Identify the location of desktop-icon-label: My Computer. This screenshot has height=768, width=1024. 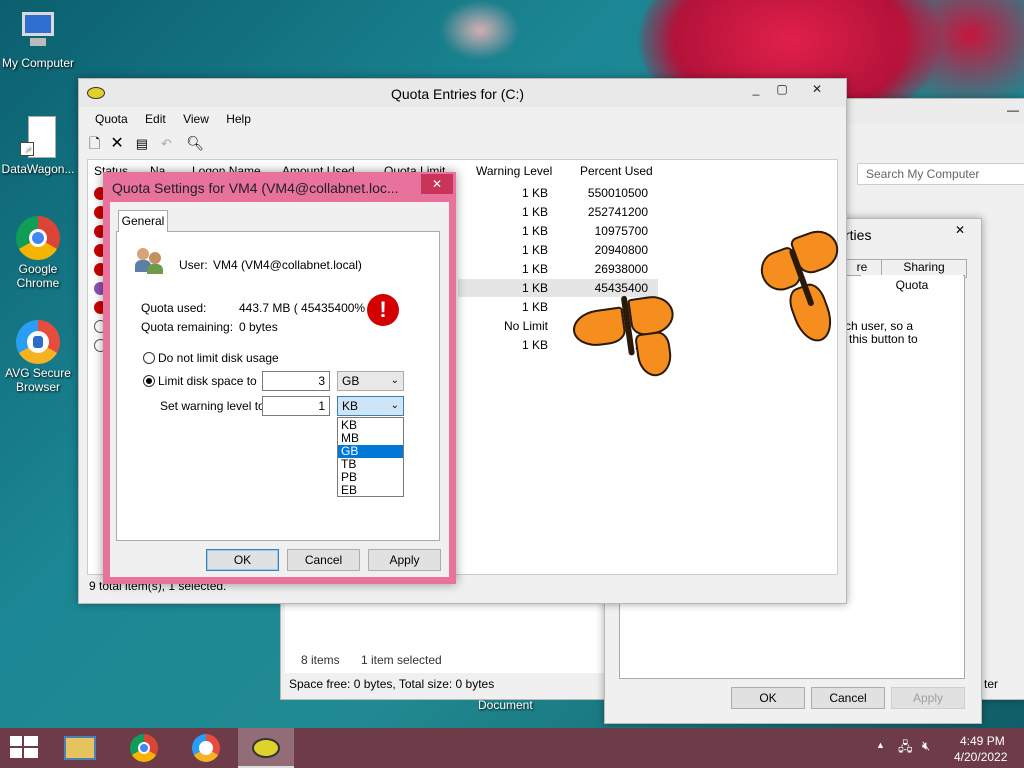
(38, 63).